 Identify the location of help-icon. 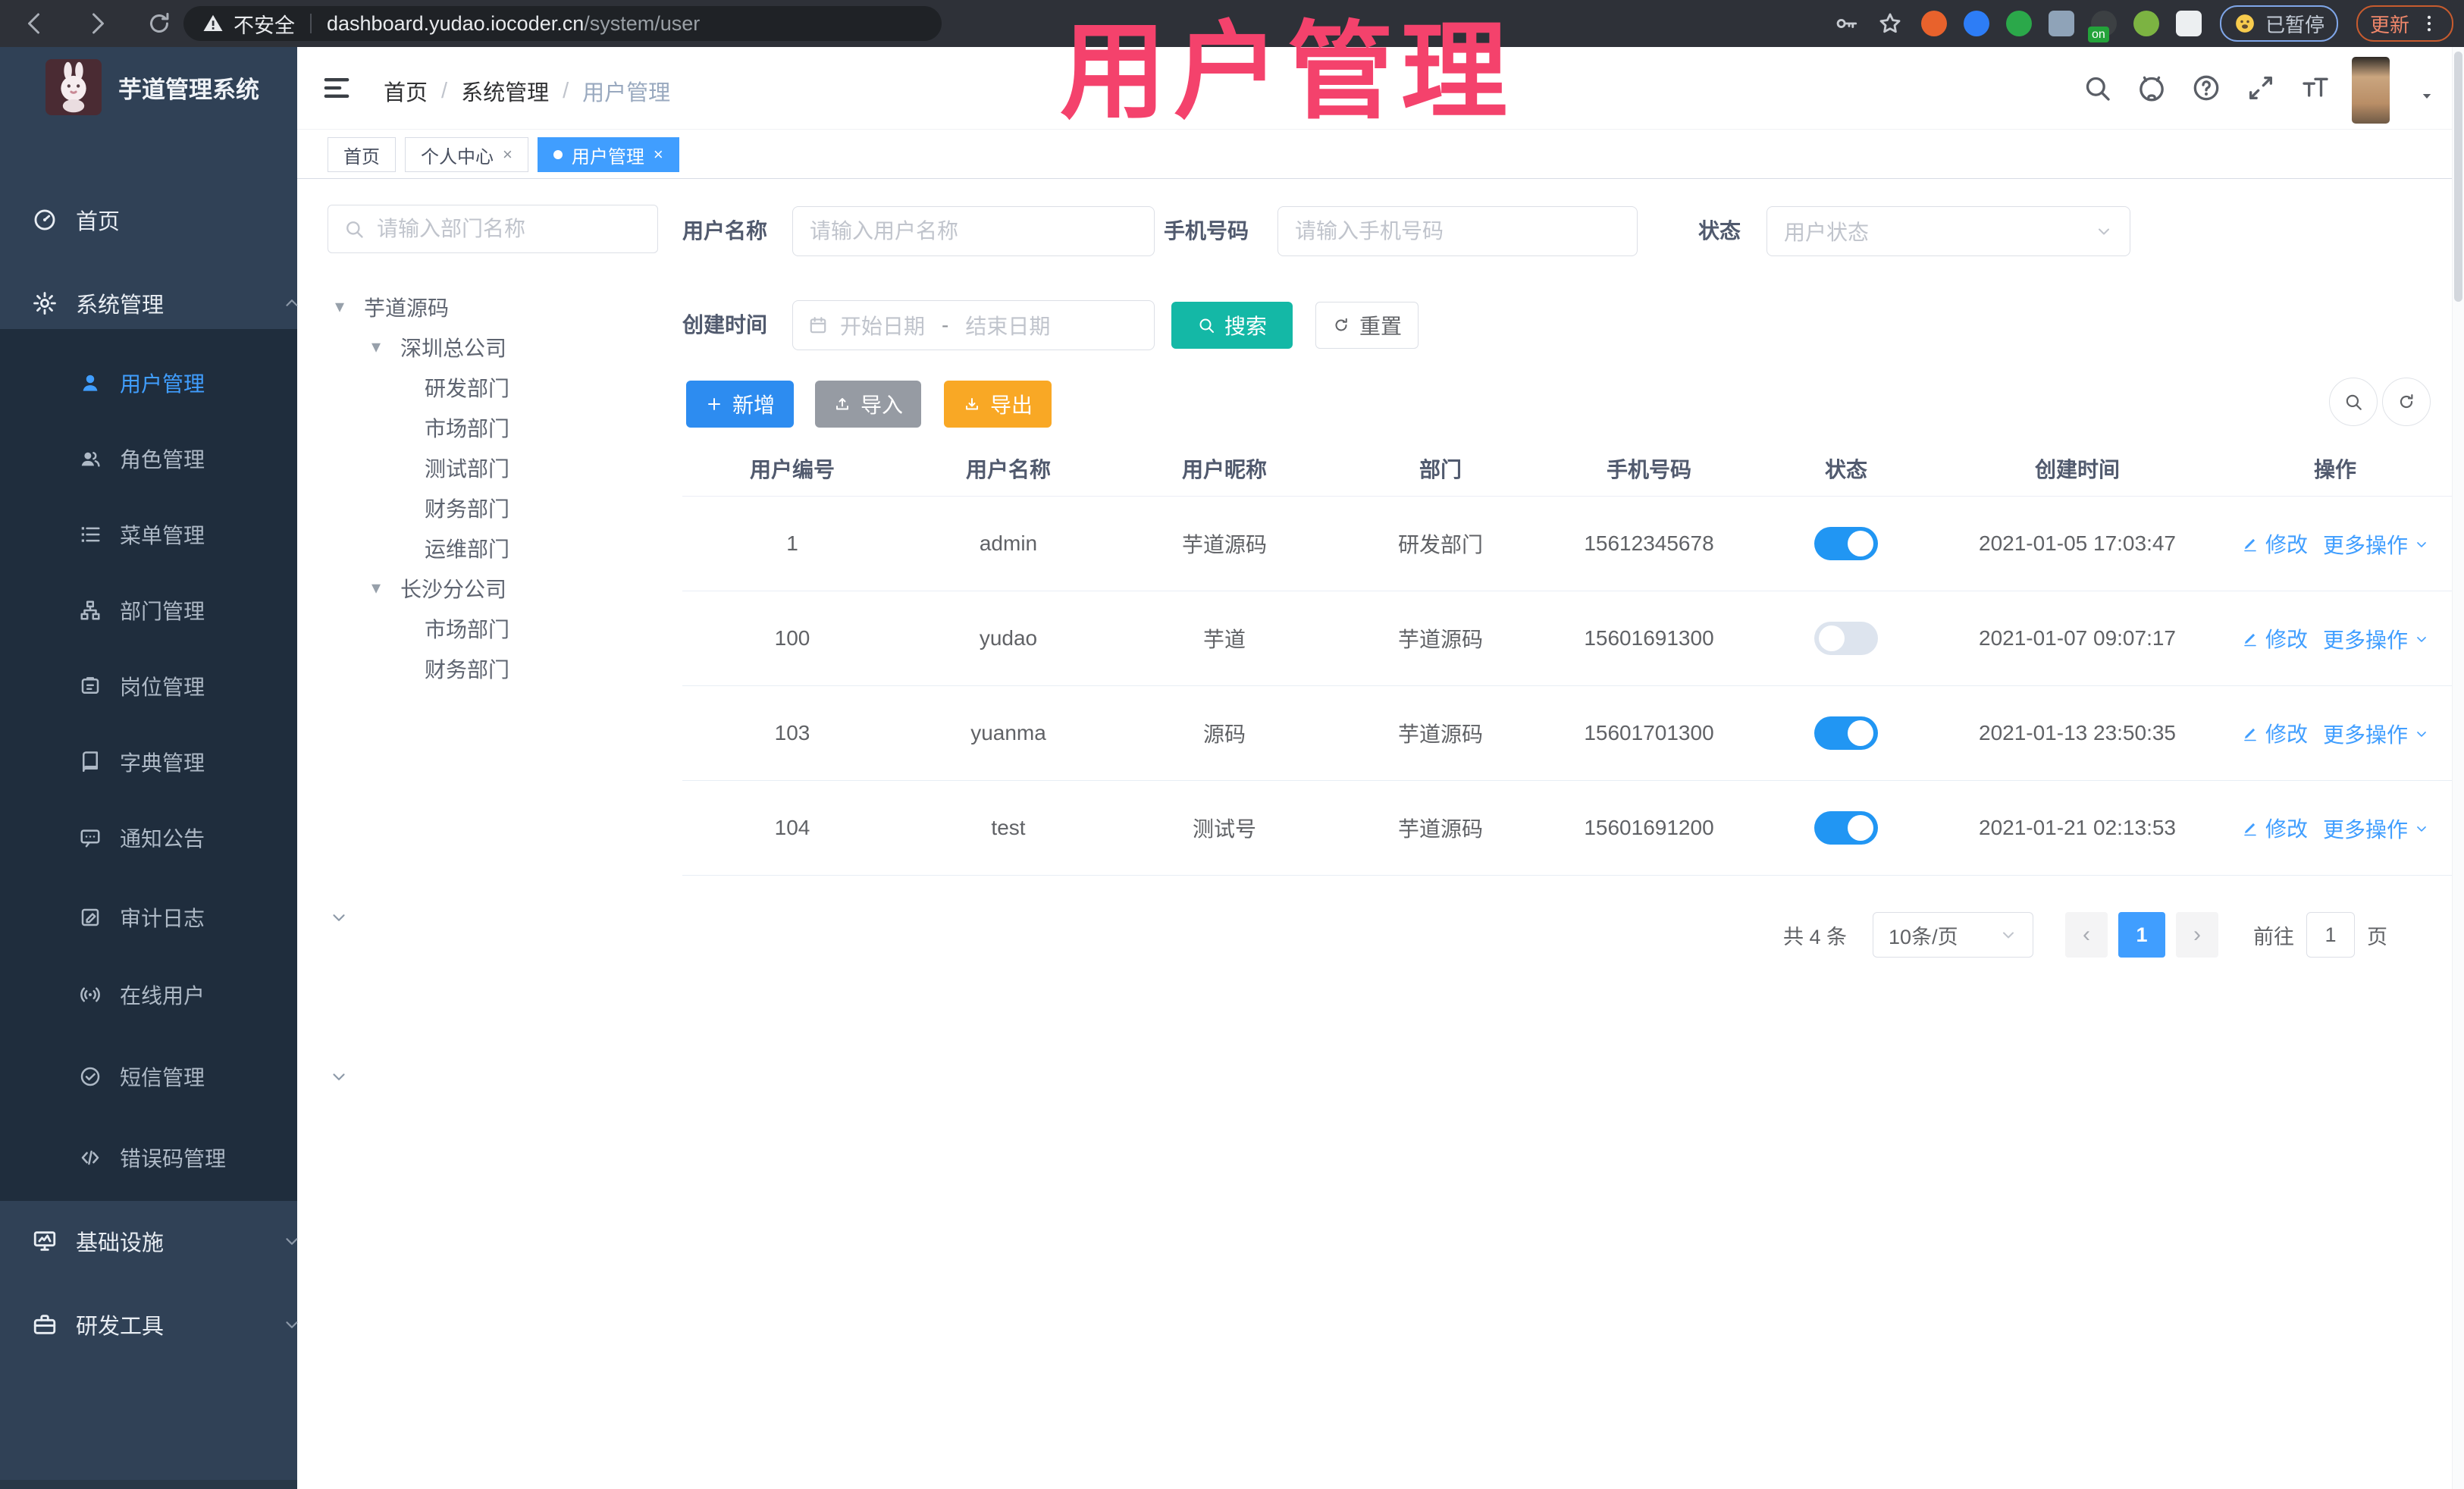
(2206, 88).